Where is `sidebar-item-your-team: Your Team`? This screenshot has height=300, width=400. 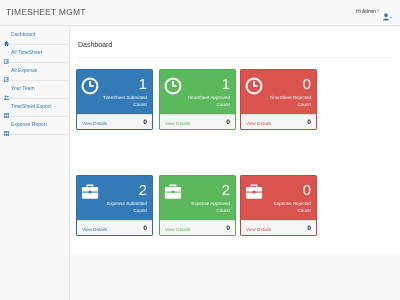
sidebar-item-your-team: Your Team is located at coordinates (35, 90).